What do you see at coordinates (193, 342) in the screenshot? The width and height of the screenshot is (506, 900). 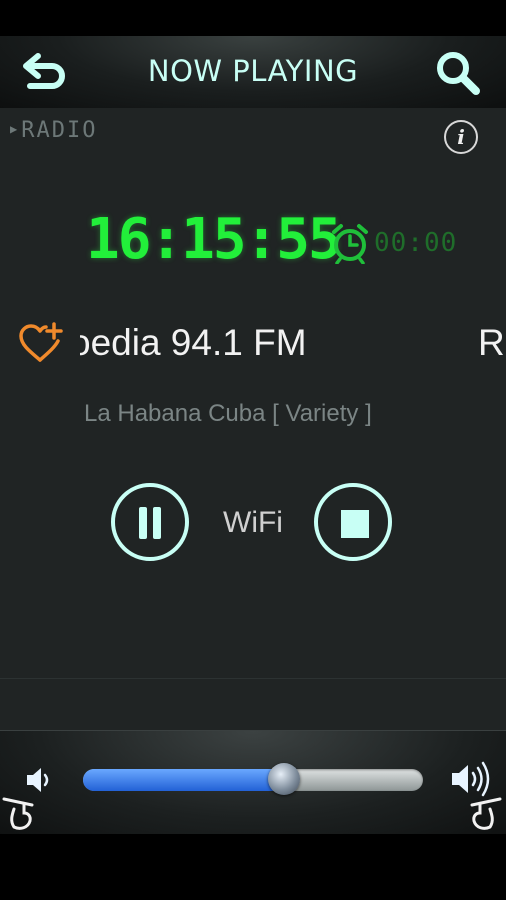 I see `station-name: oedia 94.1 FM` at bounding box center [193, 342].